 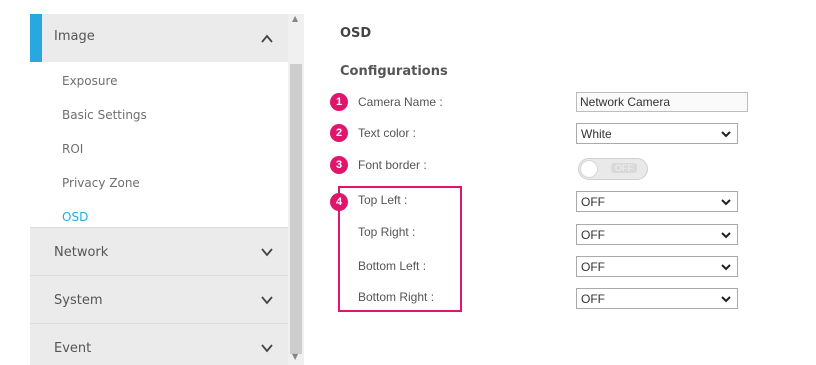 What do you see at coordinates (159, 299) in the screenshot?
I see `sidebar-section-system: System` at bounding box center [159, 299].